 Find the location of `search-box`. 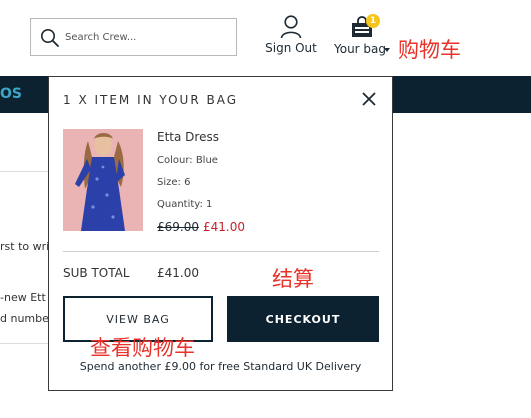

search-box is located at coordinates (133, 37).